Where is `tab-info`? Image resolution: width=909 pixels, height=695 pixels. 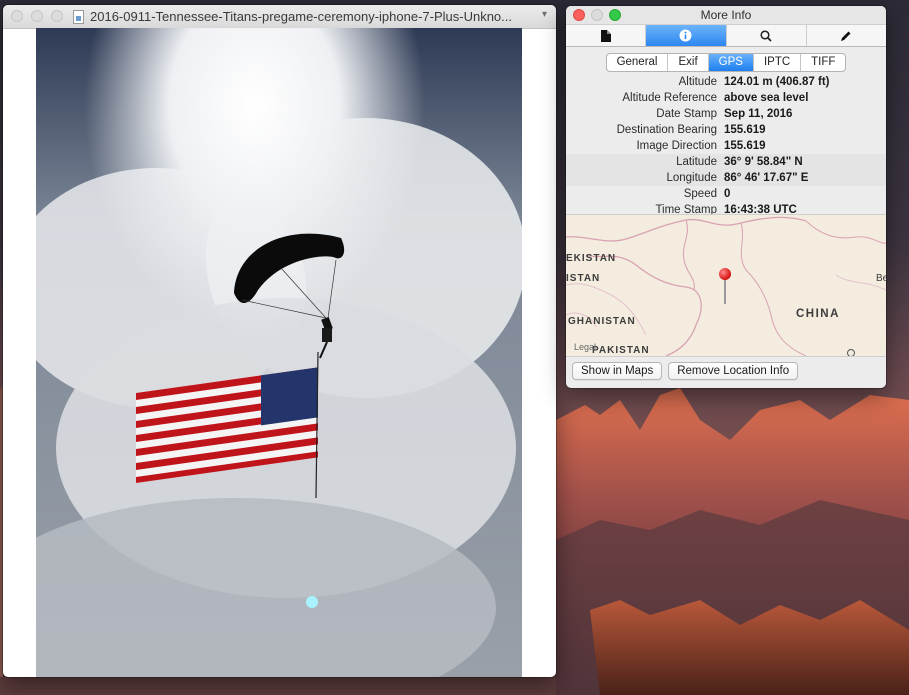
tab-info is located at coordinates (686, 35).